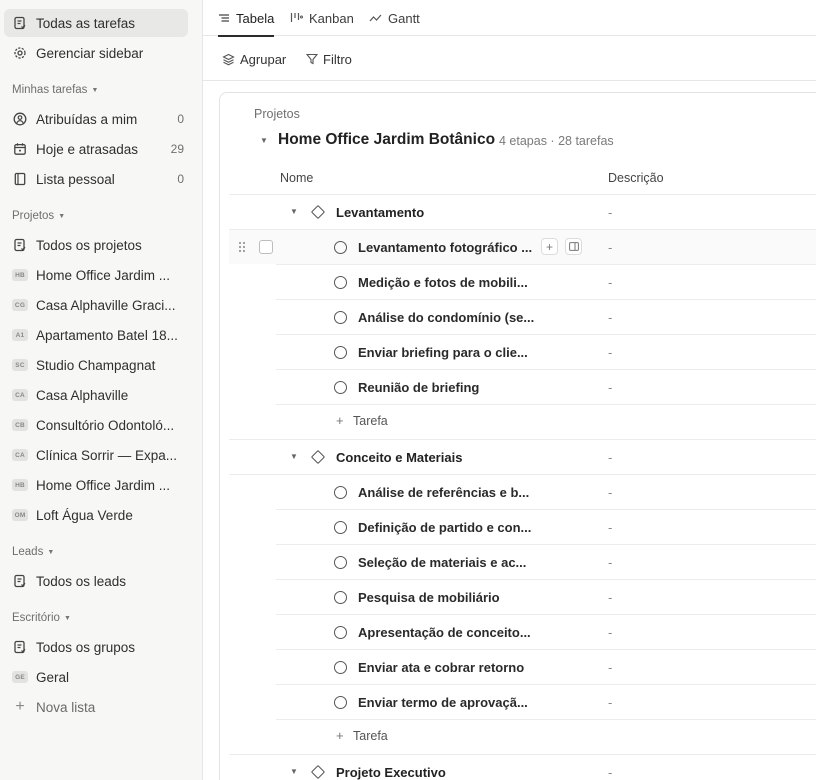 Image resolution: width=816 pixels, height=780 pixels. Describe the element at coordinates (296, 178) in the screenshot. I see `column-header-name: Nome` at that location.